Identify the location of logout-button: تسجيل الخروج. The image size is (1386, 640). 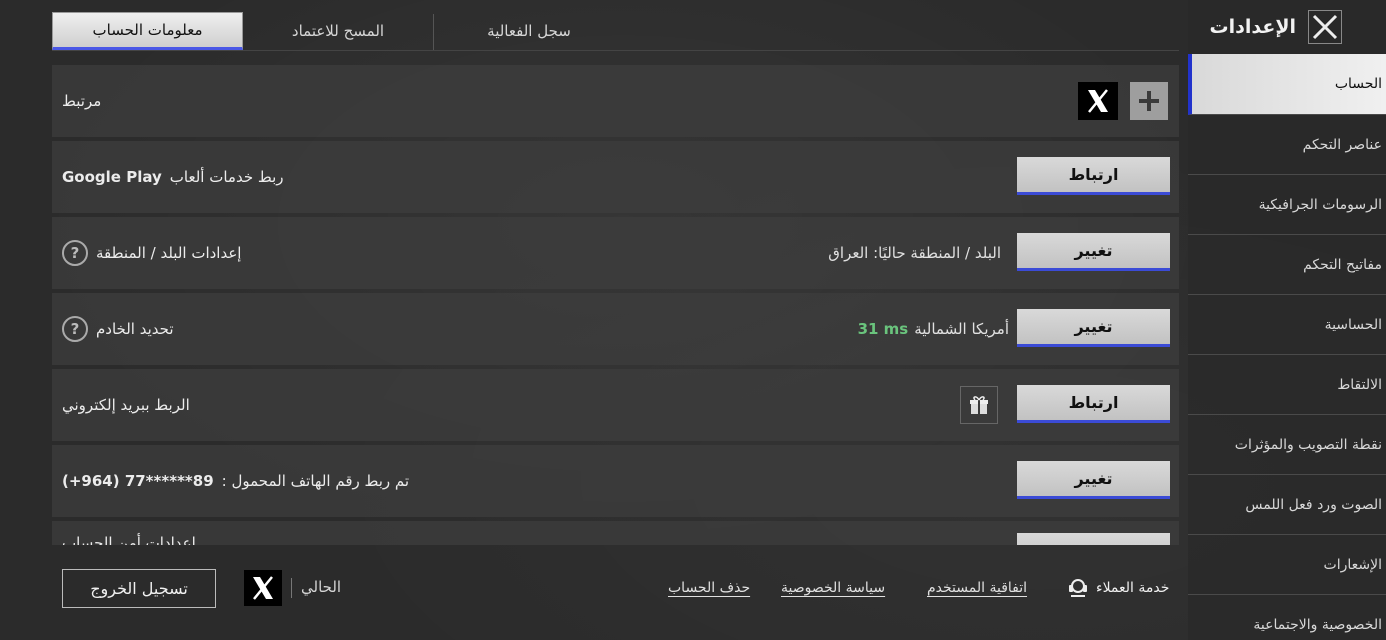
(139, 588).